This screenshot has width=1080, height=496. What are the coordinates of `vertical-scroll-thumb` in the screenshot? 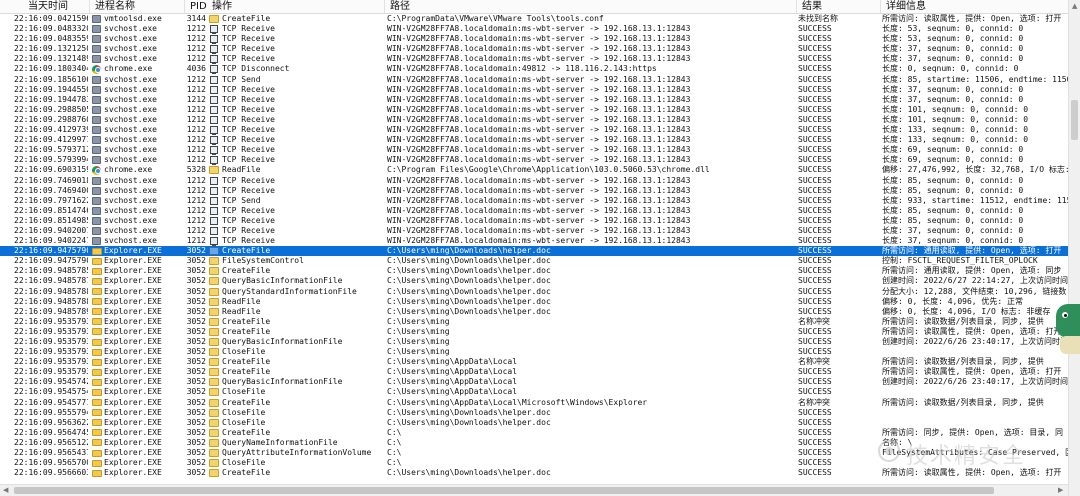 It's located at (1074, 120).